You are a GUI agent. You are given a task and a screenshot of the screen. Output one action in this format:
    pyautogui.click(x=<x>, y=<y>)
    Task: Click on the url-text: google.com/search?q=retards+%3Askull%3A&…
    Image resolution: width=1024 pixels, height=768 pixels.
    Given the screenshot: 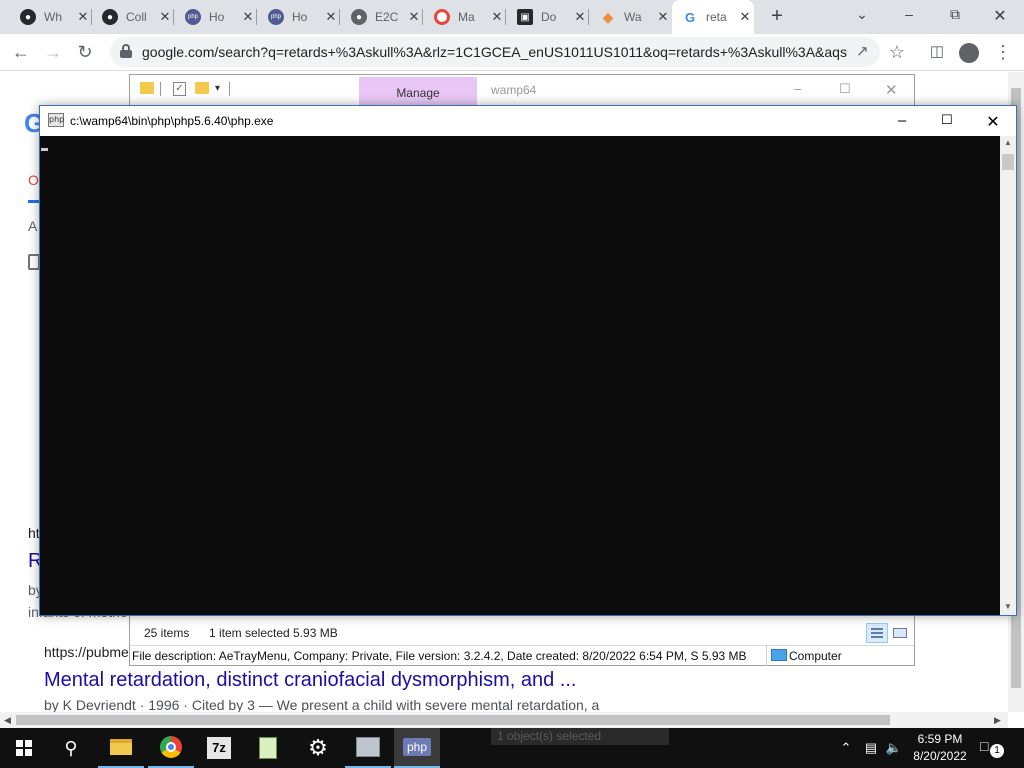 What is the action you would take?
    pyautogui.click(x=495, y=52)
    